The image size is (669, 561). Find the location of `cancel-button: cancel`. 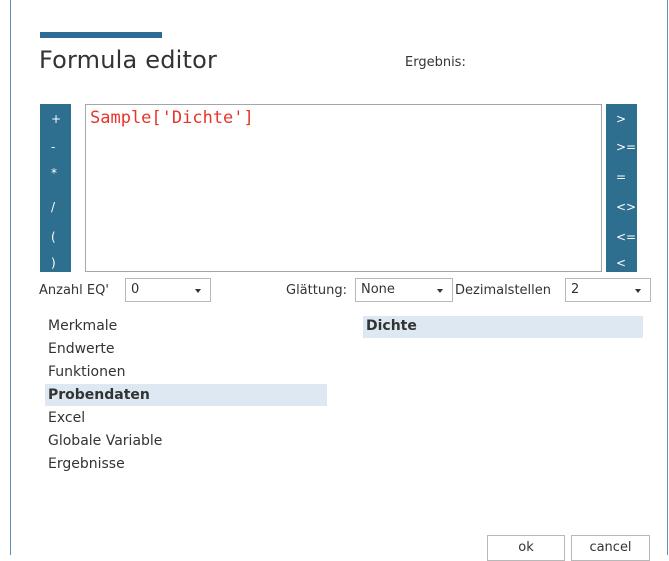

cancel-button: cancel is located at coordinates (610, 548).